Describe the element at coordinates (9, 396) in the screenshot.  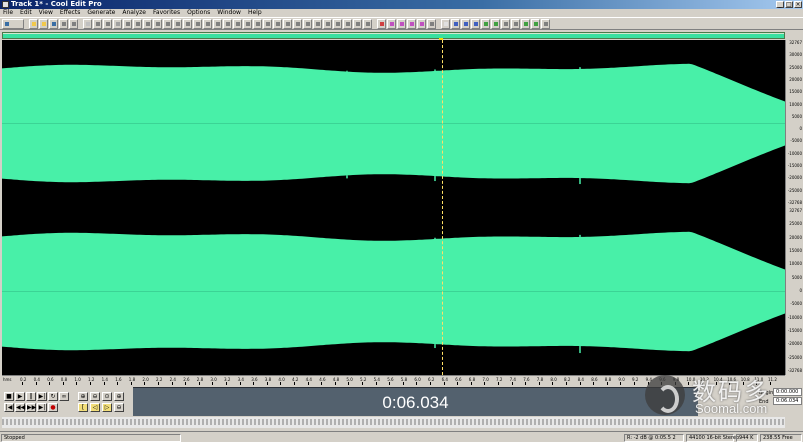
I see `stop-button: ■` at that location.